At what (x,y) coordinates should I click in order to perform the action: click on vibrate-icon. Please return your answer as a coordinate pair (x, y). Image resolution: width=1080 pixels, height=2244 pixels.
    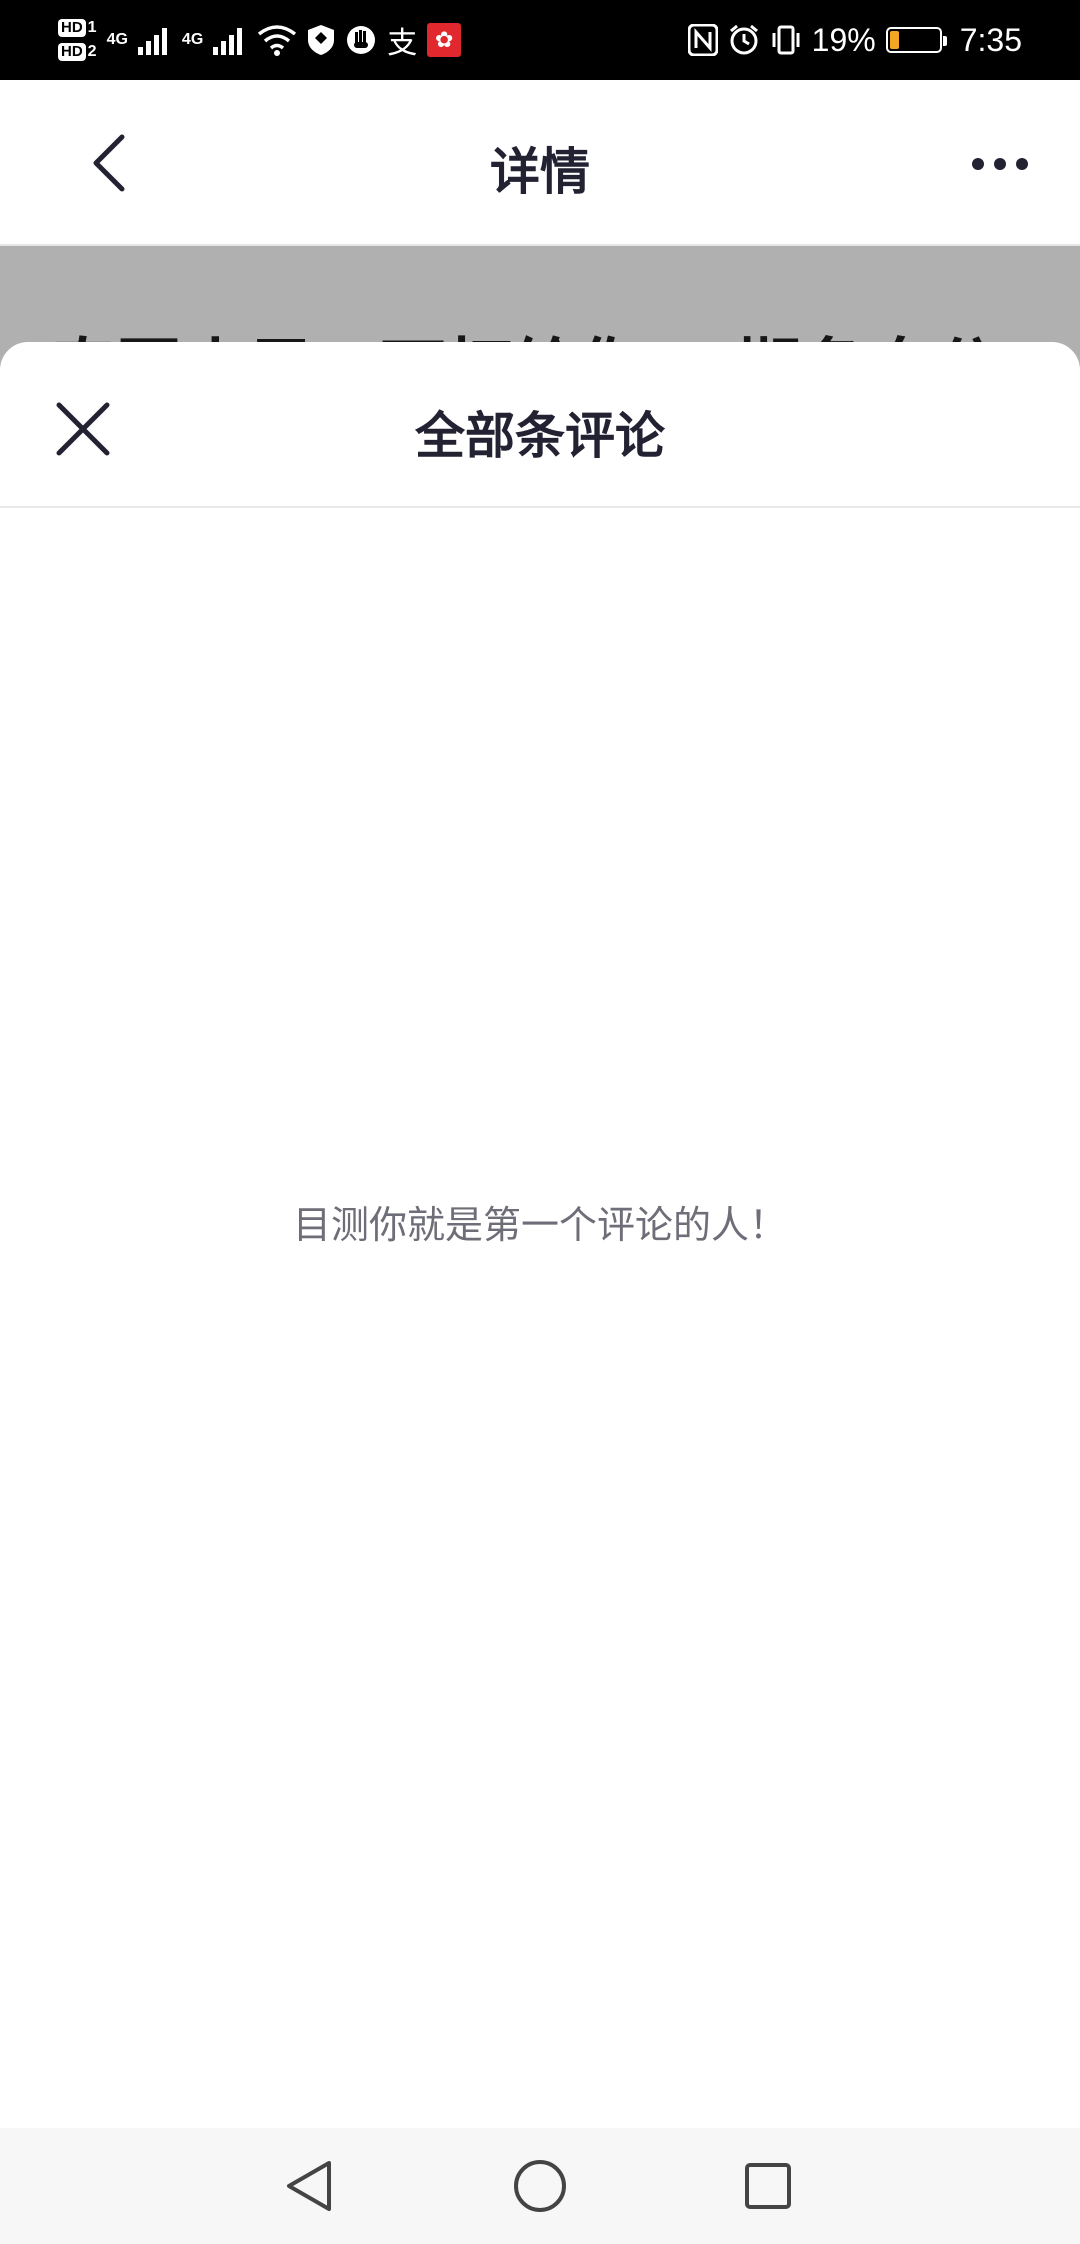
    Looking at the image, I should click on (786, 40).